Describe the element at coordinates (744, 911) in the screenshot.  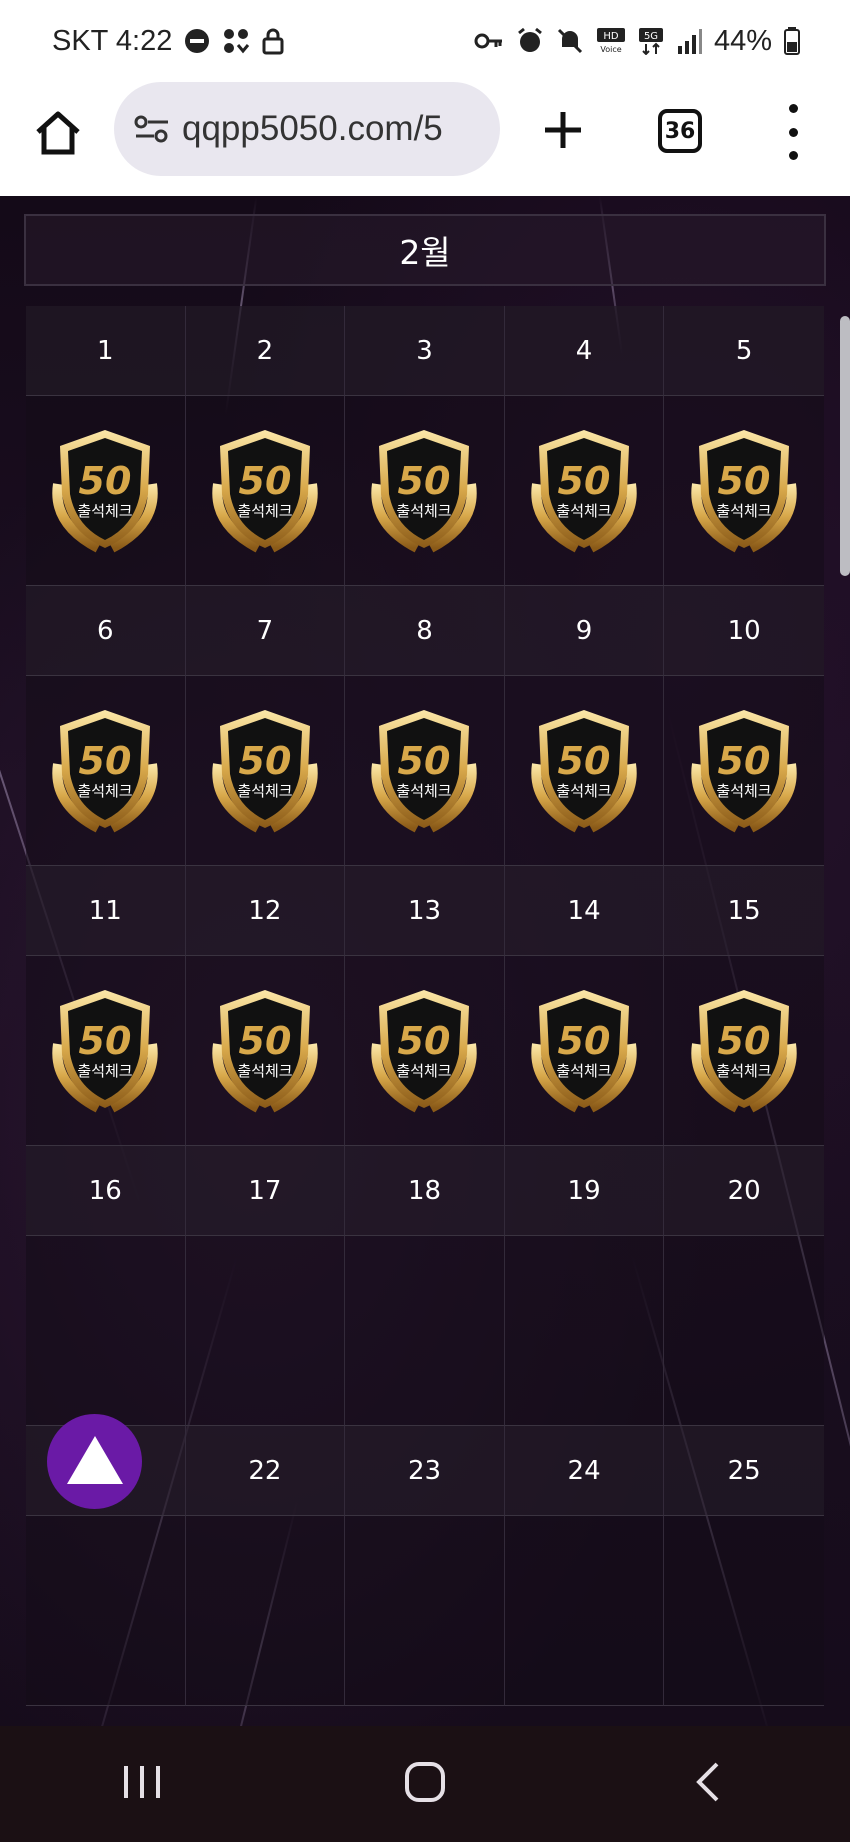
I see `day-number: 15` at that location.